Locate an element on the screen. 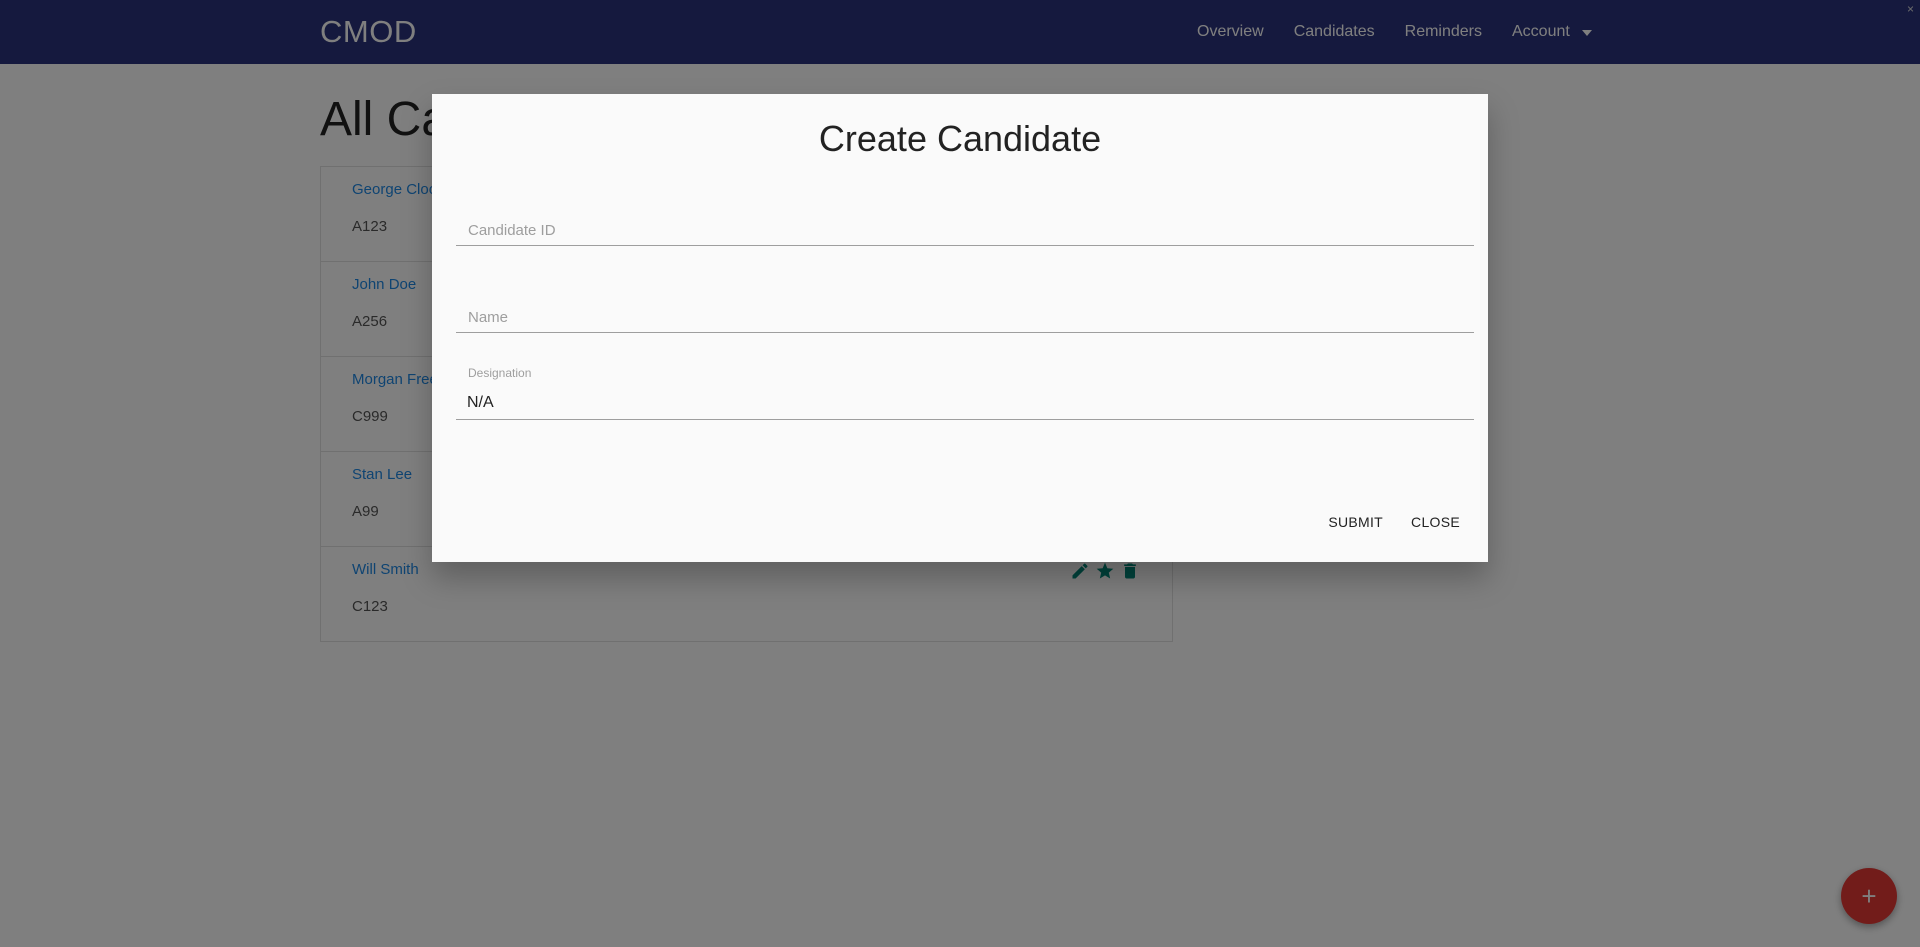 The height and width of the screenshot is (947, 1920). candidate-id-field: Candidate ID is located at coordinates (965, 226).